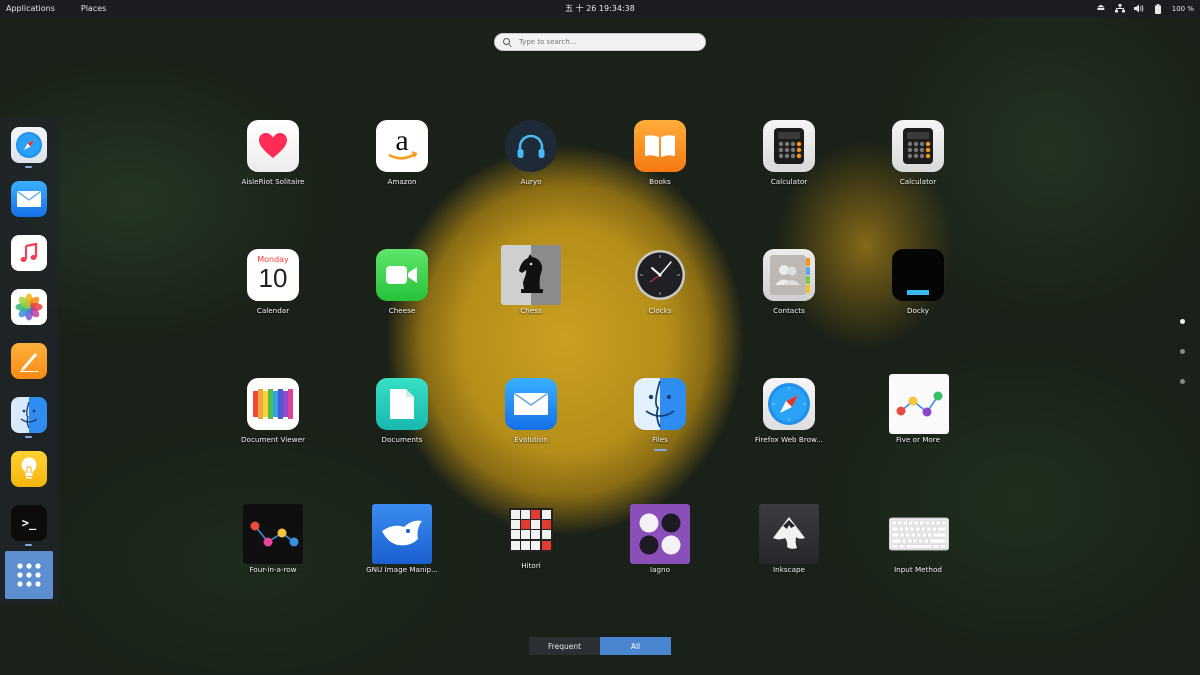  I want to click on dock-item-photos, so click(29, 307).